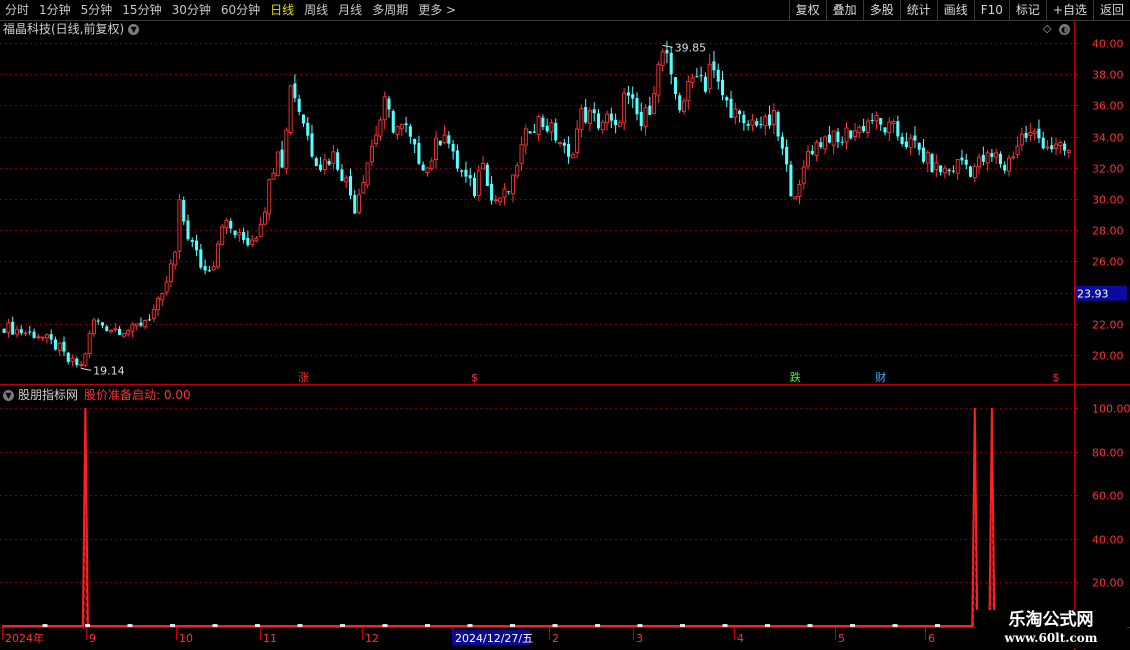 The width and height of the screenshot is (1130, 650). I want to click on price-tick-label: 34.00, so click(1108, 138).